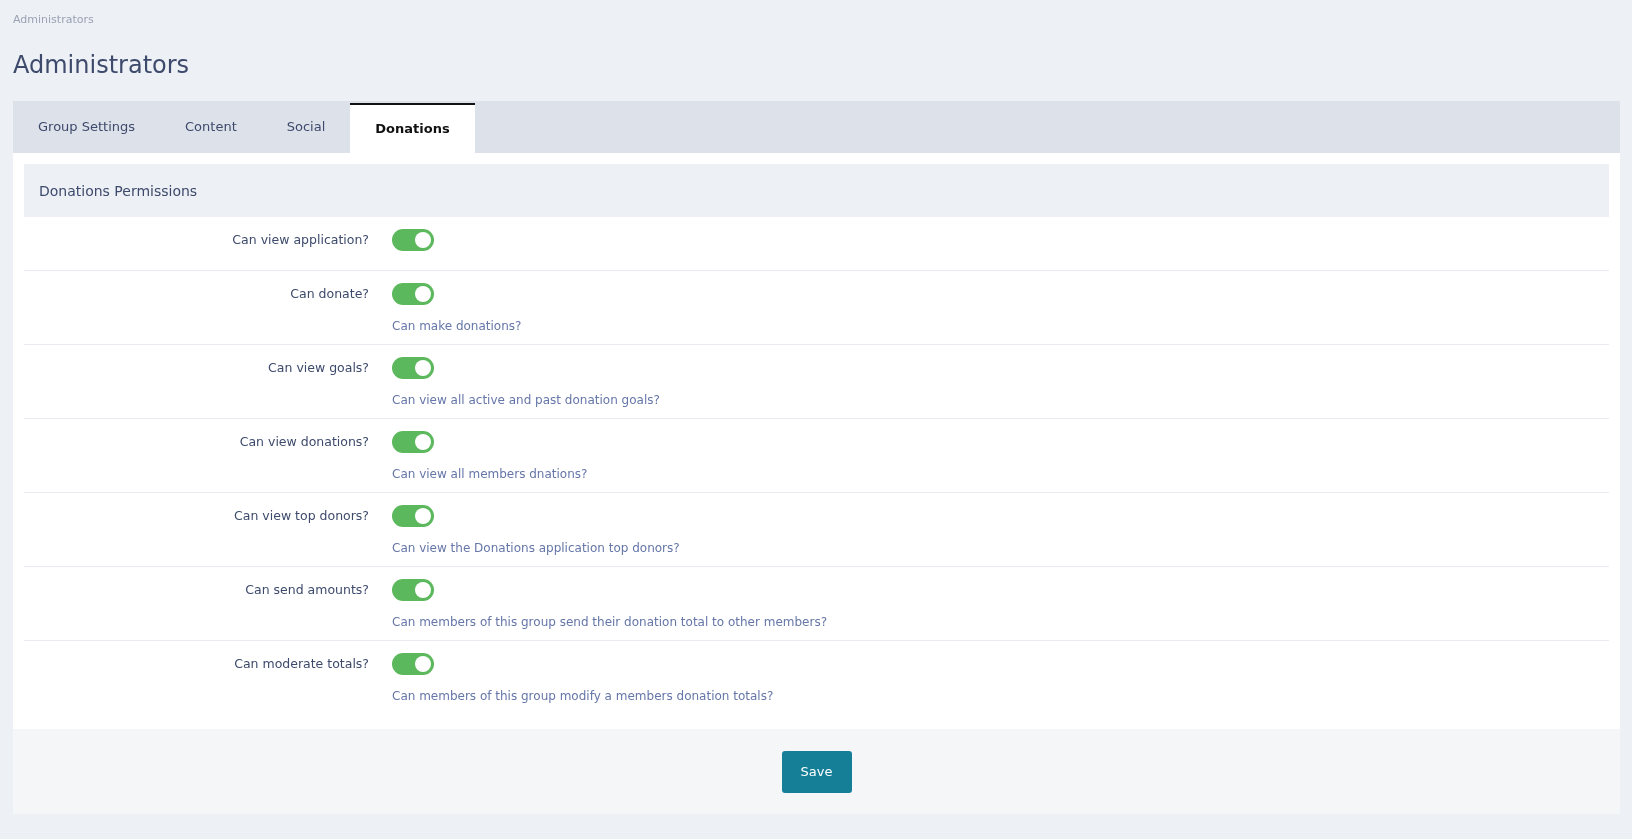 The width and height of the screenshot is (1632, 839). I want to click on permission-label: Can view donations?, so click(304, 441).